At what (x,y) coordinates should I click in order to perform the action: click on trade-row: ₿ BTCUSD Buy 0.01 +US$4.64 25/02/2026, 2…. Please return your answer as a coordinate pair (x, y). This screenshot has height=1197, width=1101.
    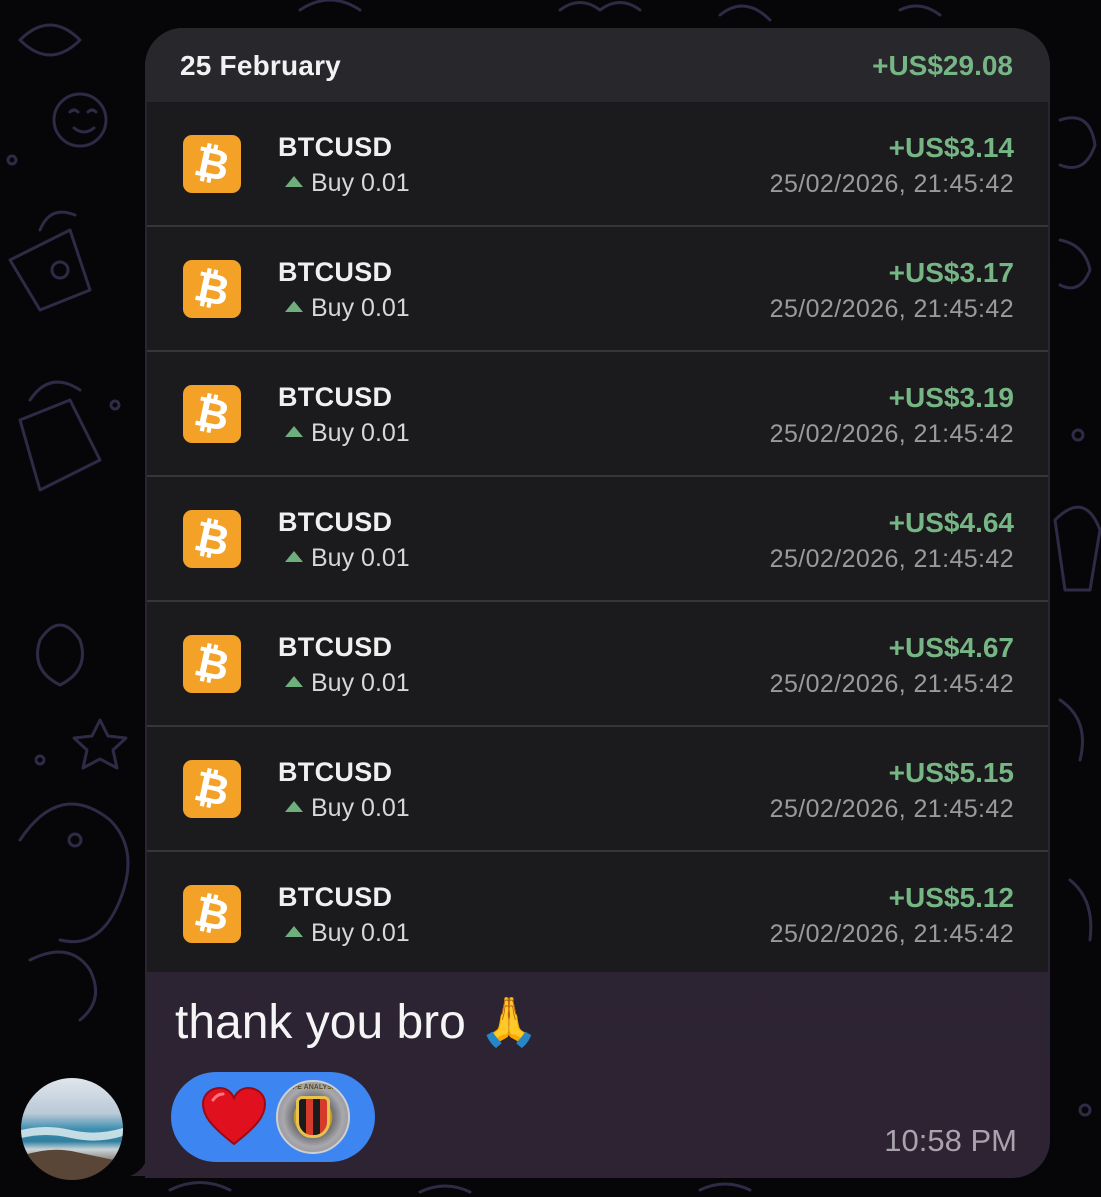
    Looking at the image, I should click on (597, 539).